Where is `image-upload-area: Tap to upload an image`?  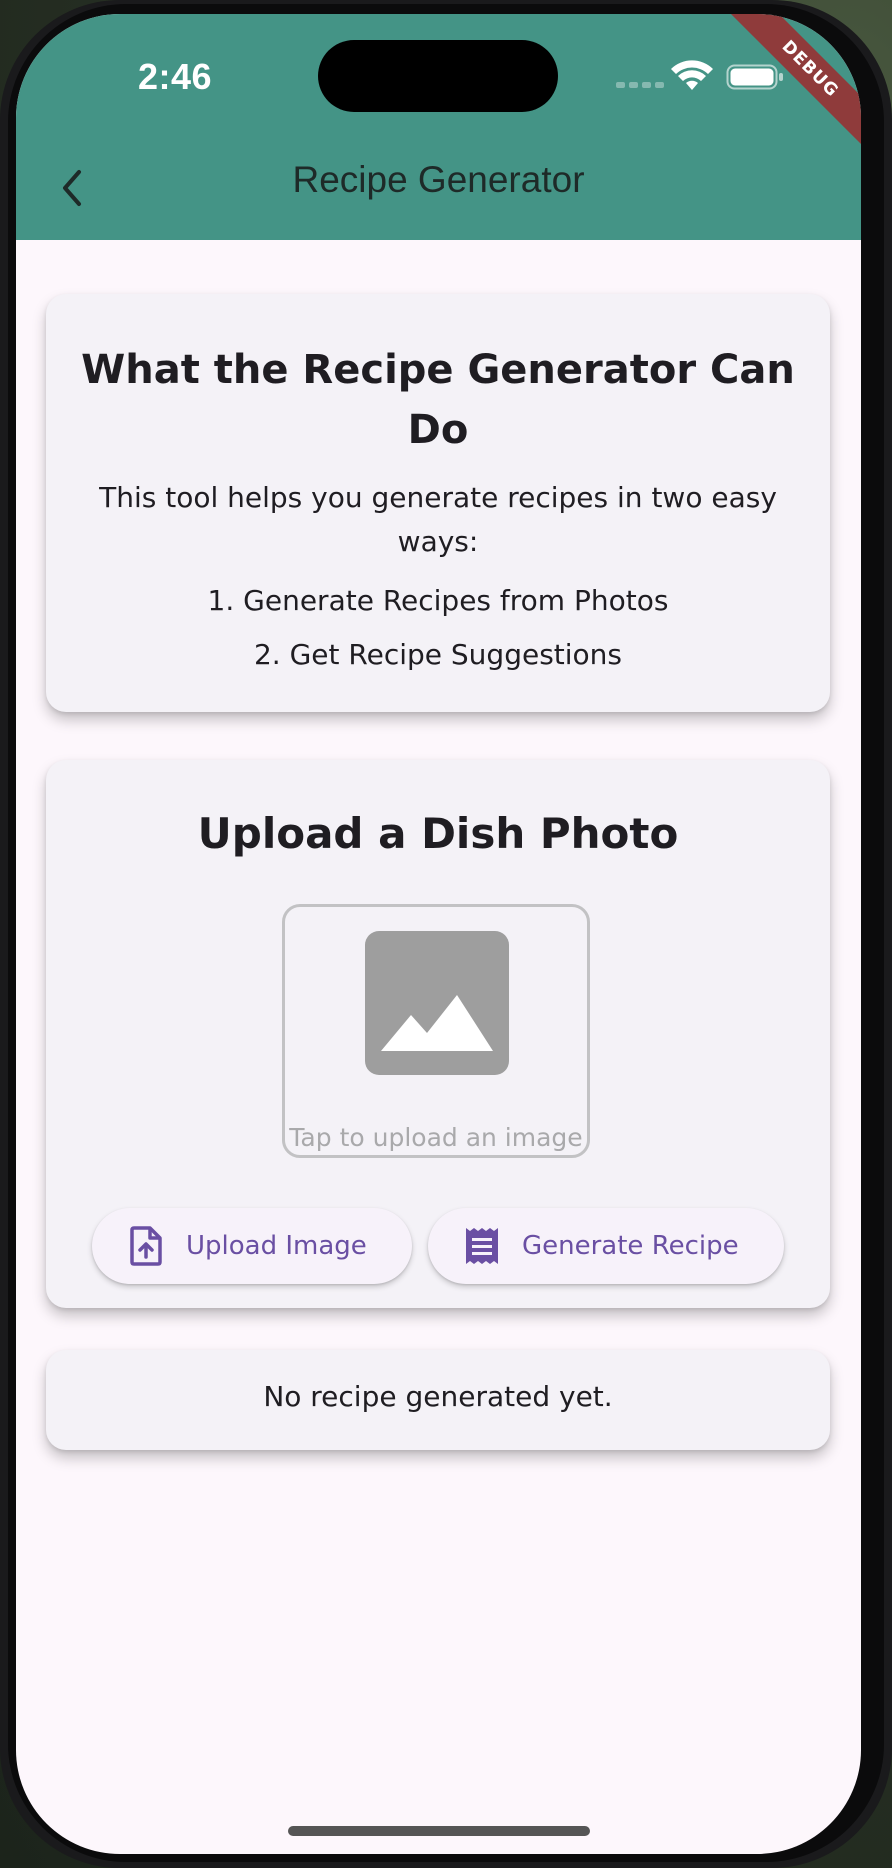 image-upload-area: Tap to upload an image is located at coordinates (436, 1031).